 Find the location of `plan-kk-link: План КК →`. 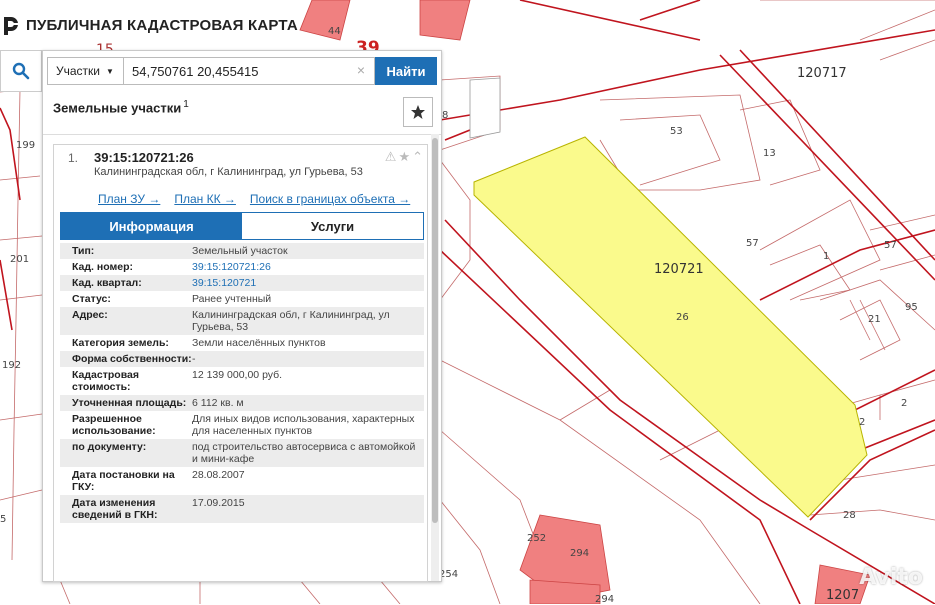

plan-kk-link: План КК → is located at coordinates (205, 199).